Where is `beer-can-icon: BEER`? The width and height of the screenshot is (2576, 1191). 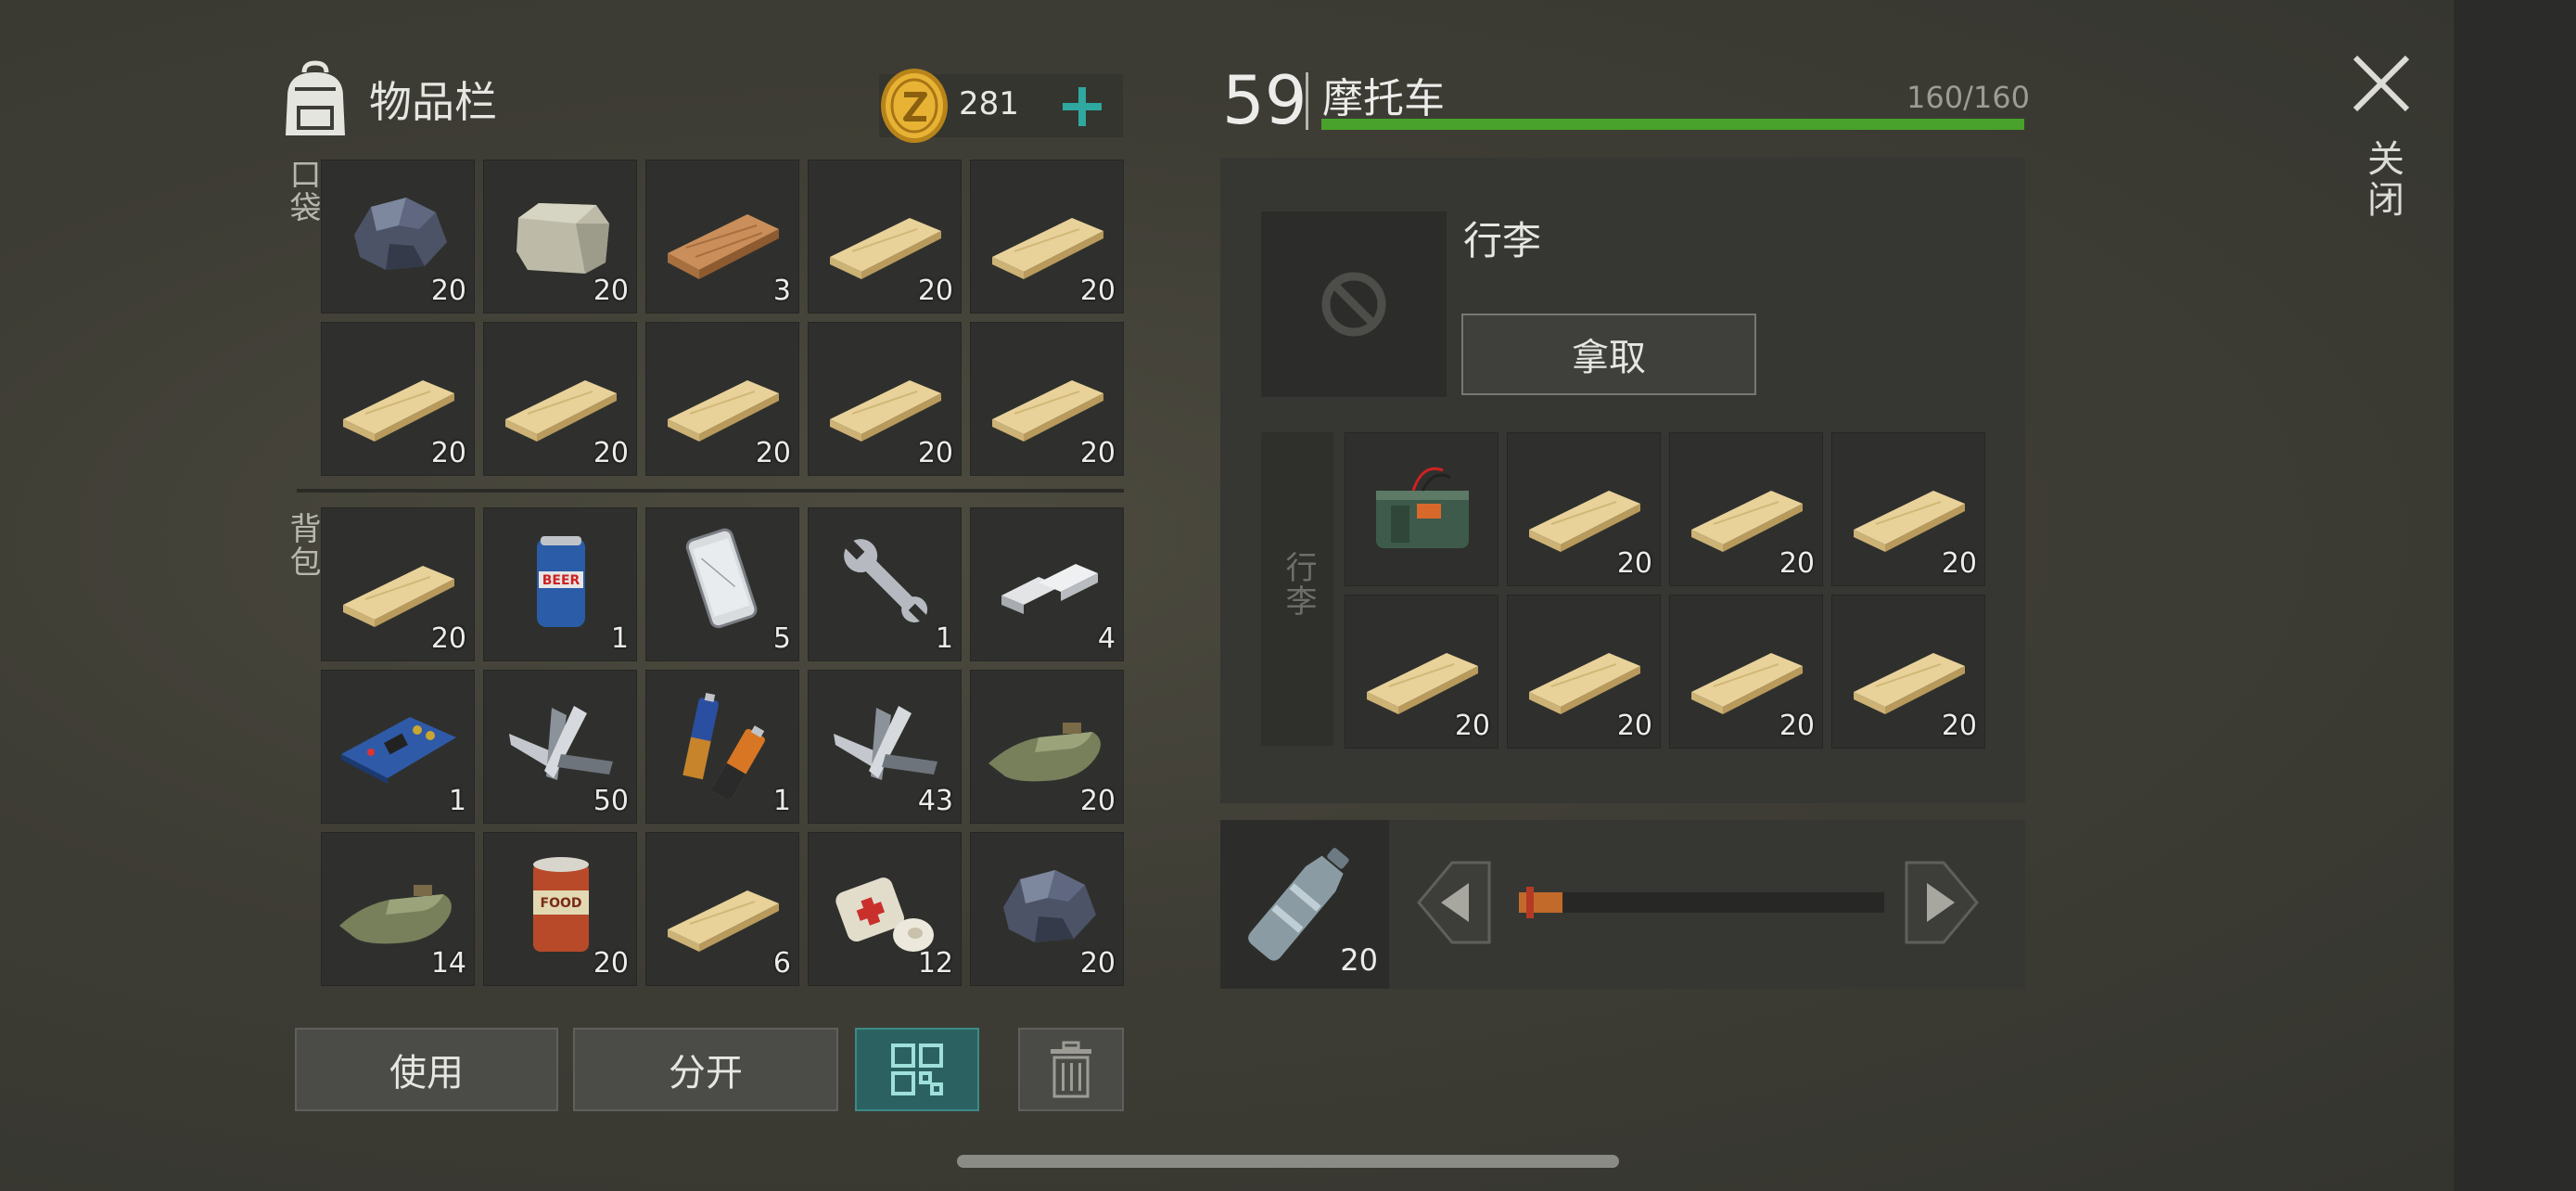
beer-can-icon: BEER is located at coordinates (561, 581).